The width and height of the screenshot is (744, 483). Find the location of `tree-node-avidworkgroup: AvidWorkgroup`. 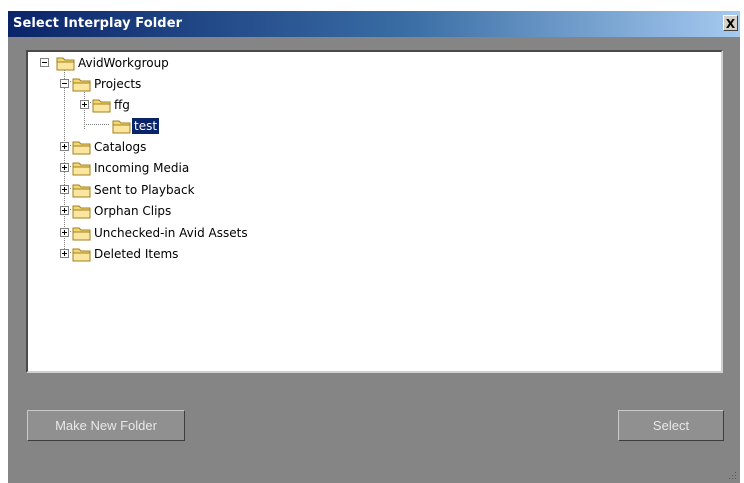

tree-node-avidworkgroup: AvidWorkgroup is located at coordinates (178, 63).